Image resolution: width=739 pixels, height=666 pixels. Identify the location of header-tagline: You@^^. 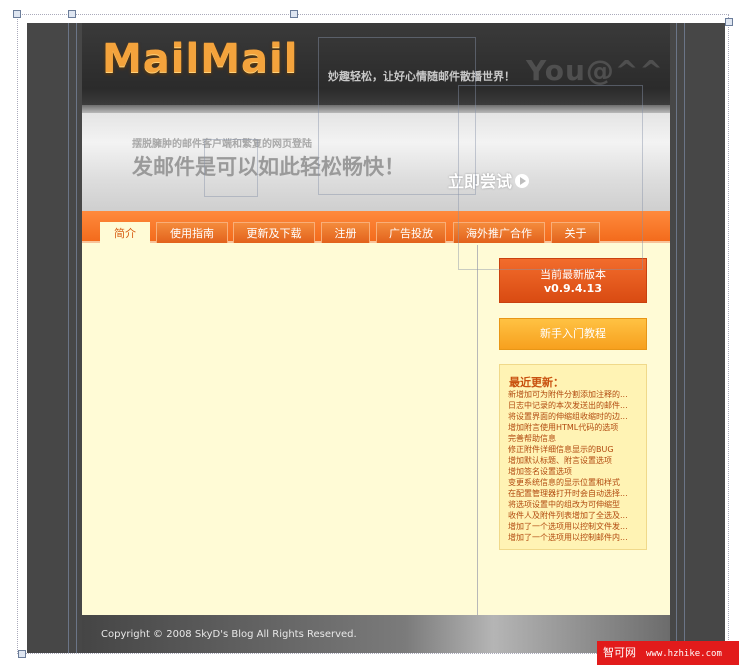
(595, 70).